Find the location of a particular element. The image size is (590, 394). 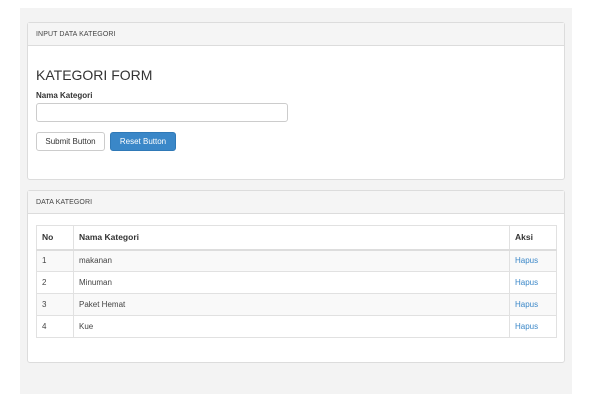

column-header-nama-kategori: Nama Kategori is located at coordinates (291, 238).